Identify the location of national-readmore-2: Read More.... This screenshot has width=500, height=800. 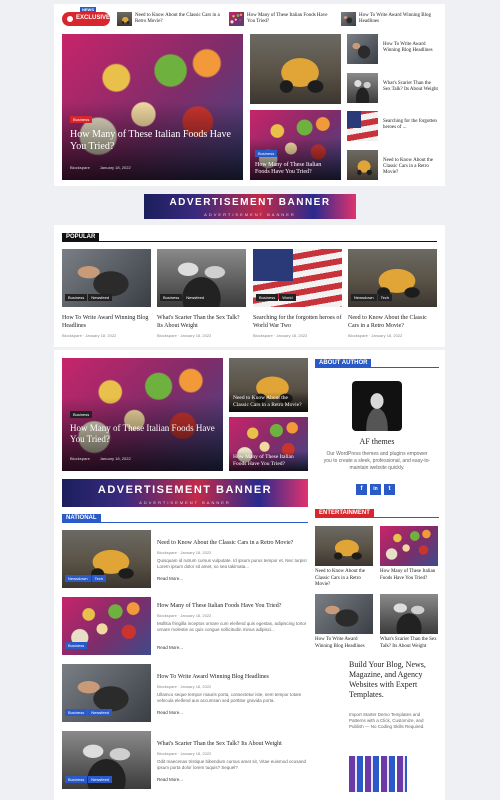
(170, 647).